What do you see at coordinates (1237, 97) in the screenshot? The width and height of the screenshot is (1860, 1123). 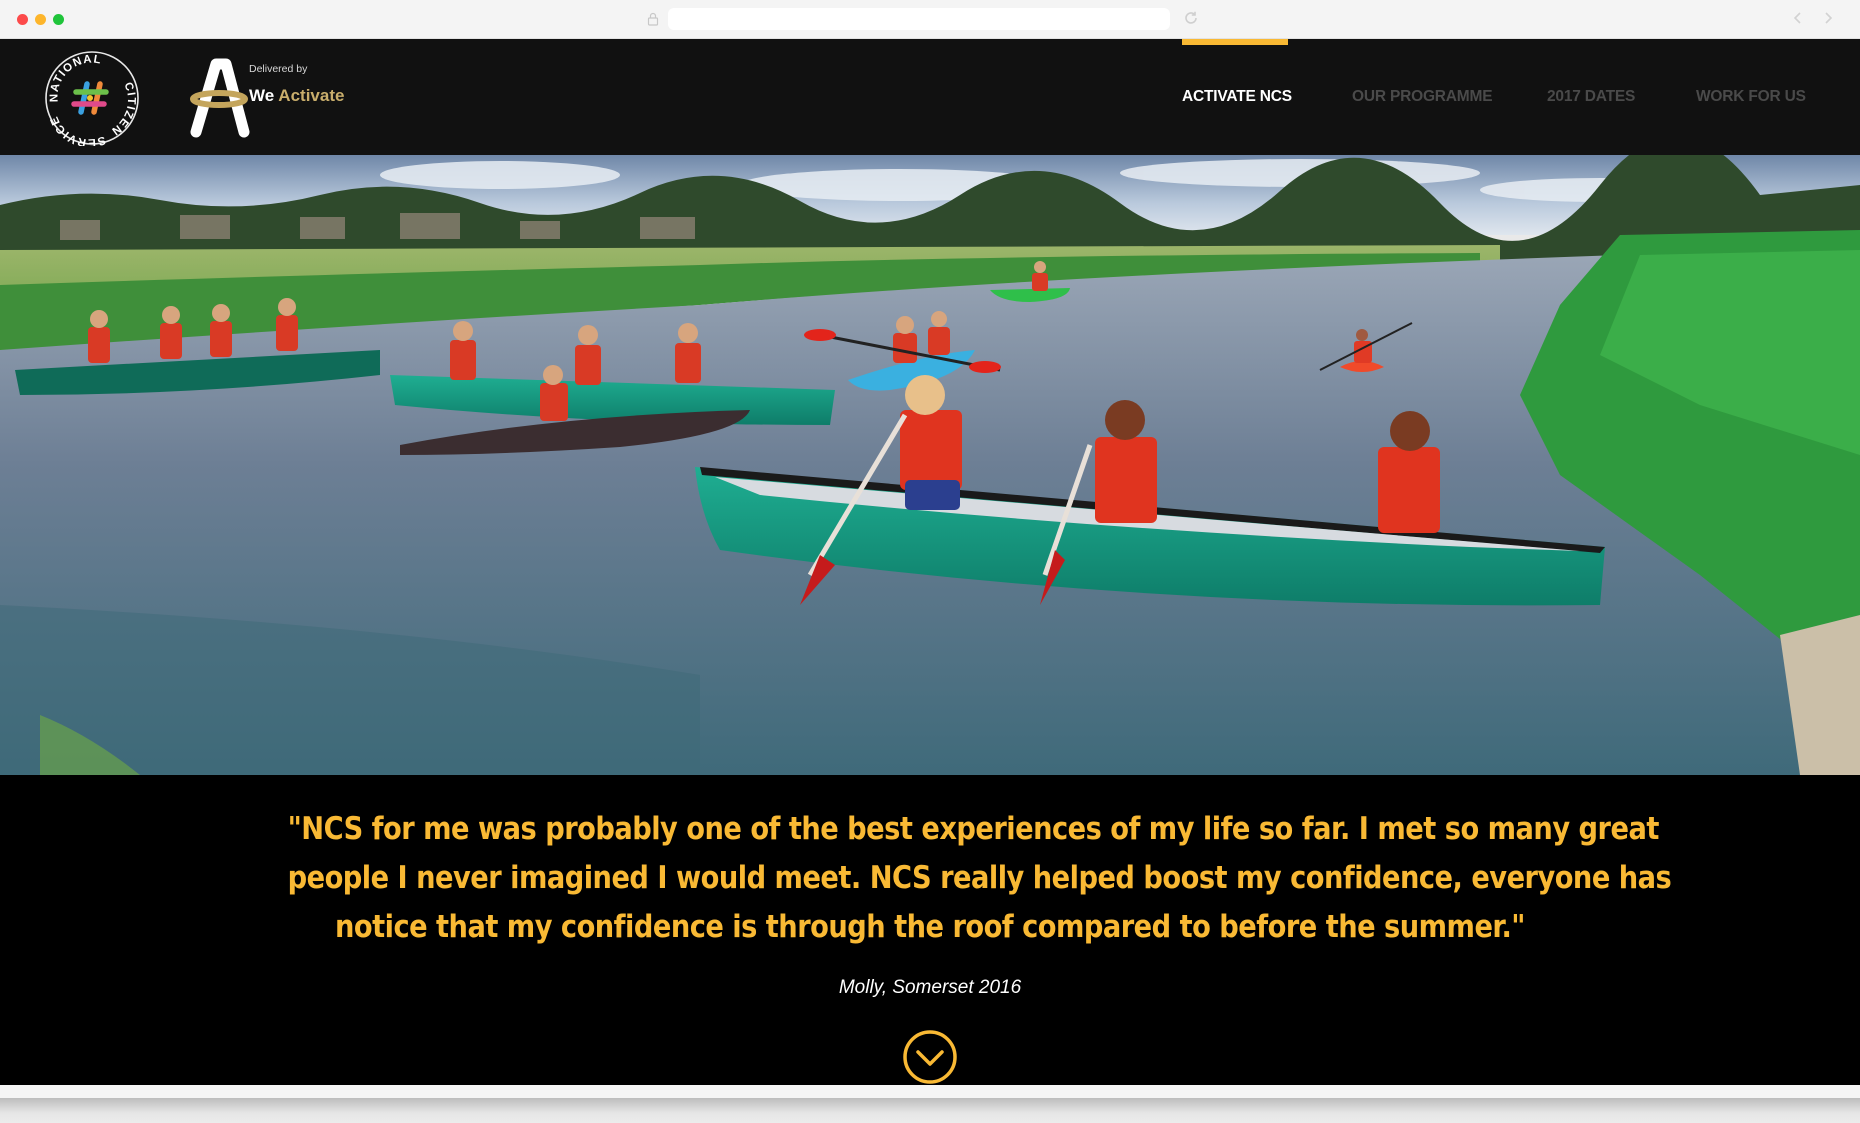 I see `nav-activate-ncs: ACTIVATE NCS` at bounding box center [1237, 97].